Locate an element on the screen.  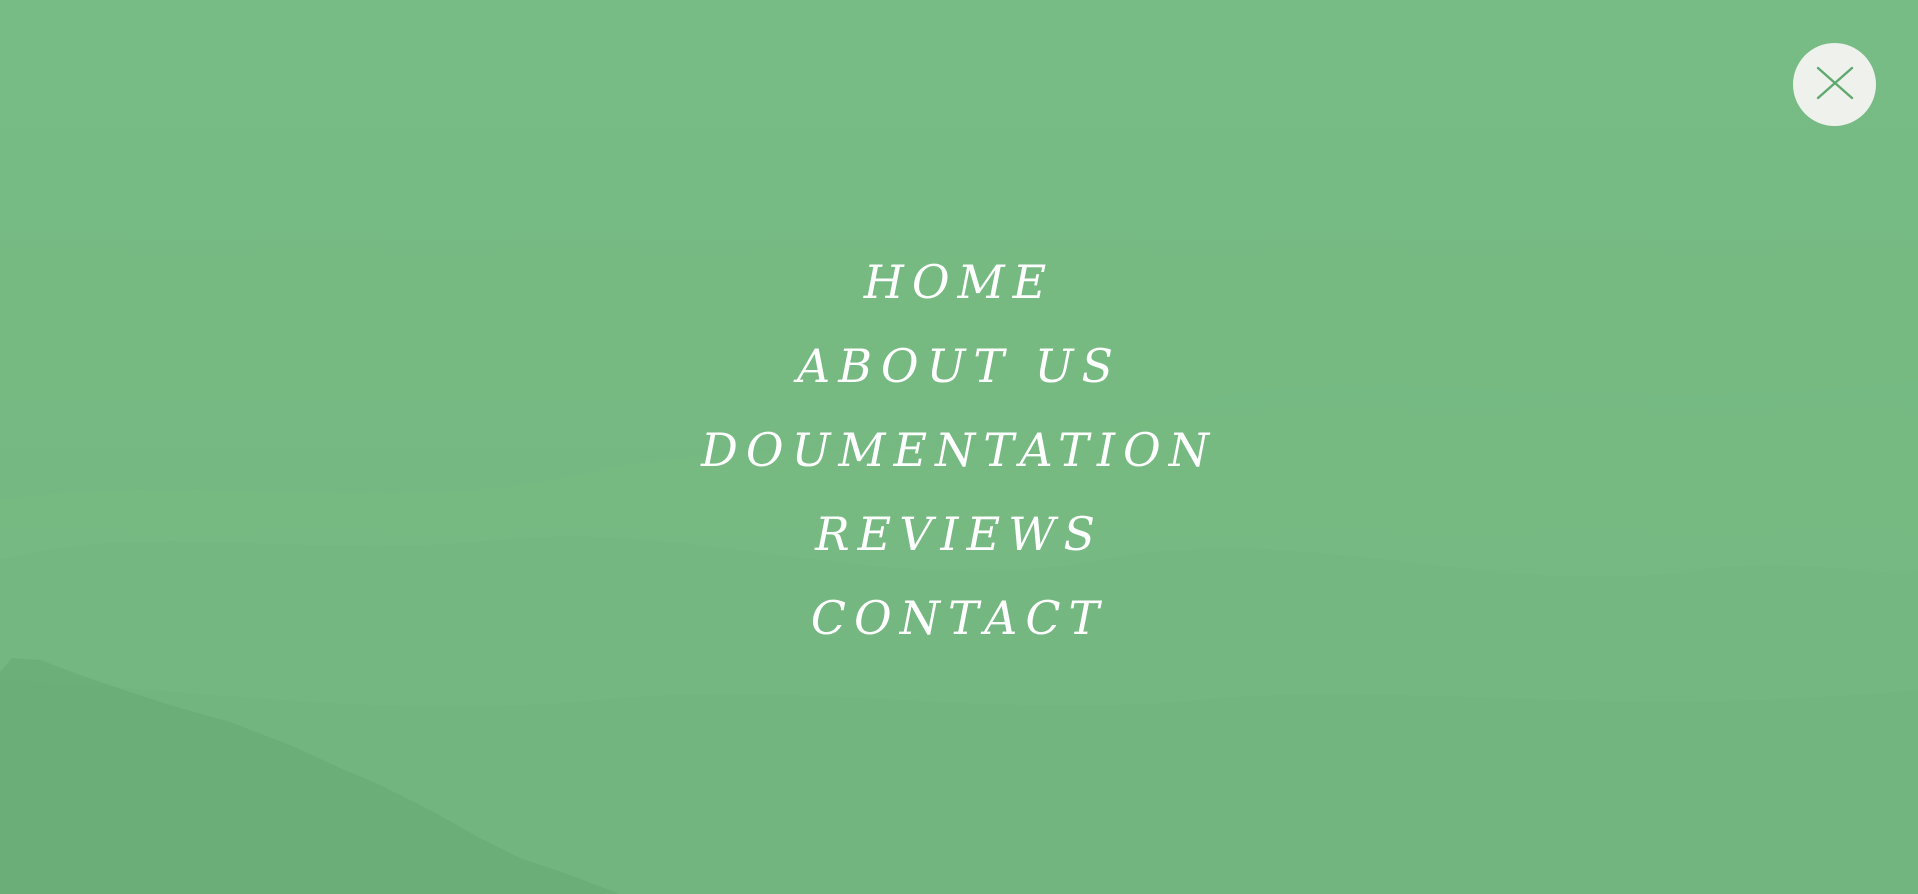
close-button is located at coordinates (1834, 84).